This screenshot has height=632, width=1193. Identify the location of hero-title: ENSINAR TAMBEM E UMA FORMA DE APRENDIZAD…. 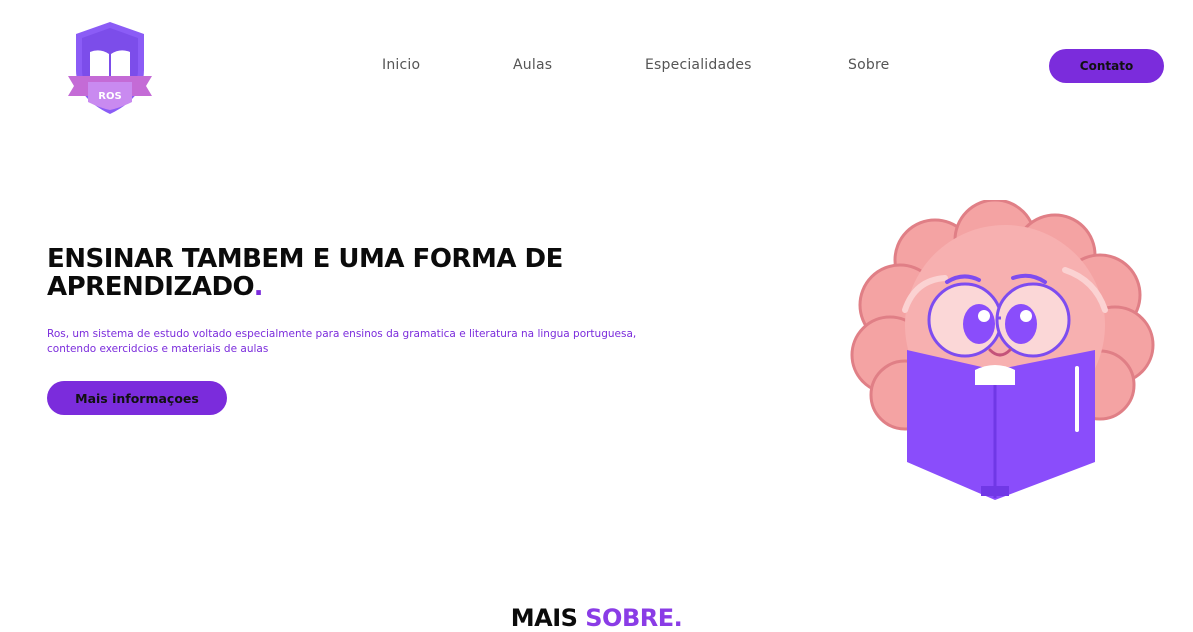
(357, 273).